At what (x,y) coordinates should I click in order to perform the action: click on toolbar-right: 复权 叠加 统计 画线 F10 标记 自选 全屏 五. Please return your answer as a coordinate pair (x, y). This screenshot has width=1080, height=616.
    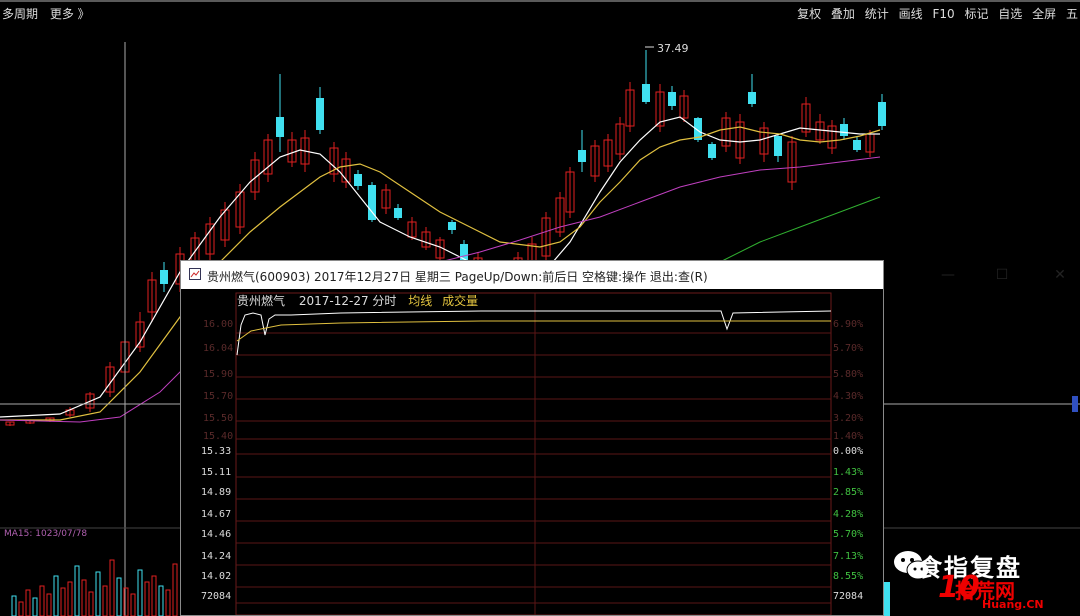
    Looking at the image, I should click on (934, 13).